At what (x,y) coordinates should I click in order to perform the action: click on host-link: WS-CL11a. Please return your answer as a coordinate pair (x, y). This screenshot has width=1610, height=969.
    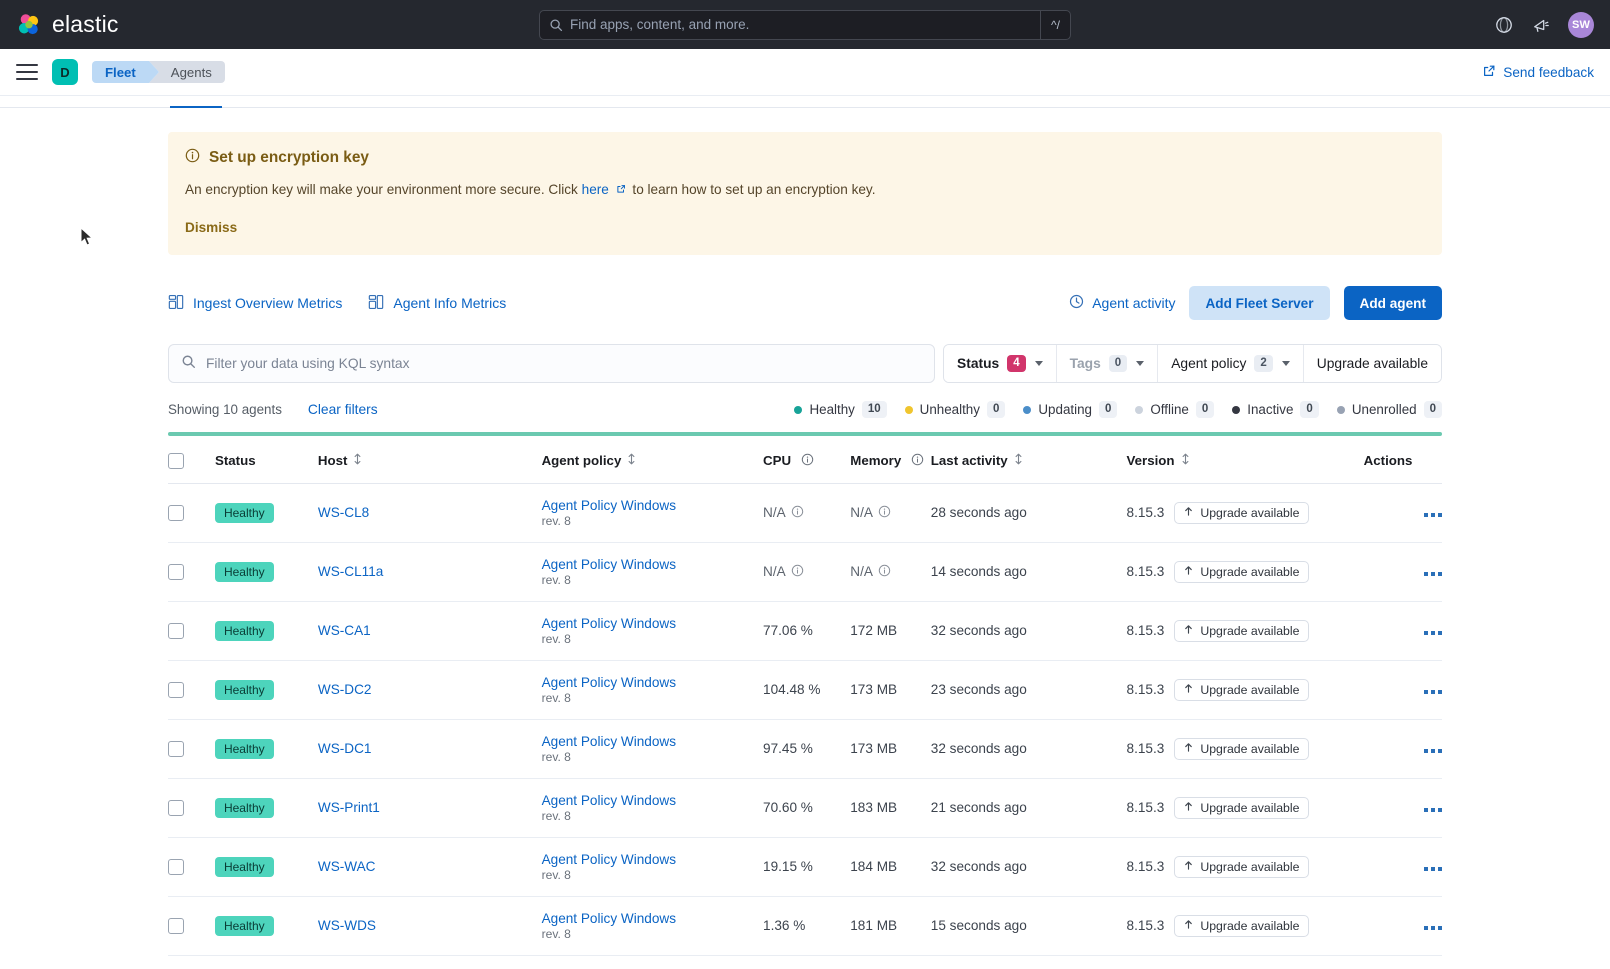
    Looking at the image, I should click on (350, 571).